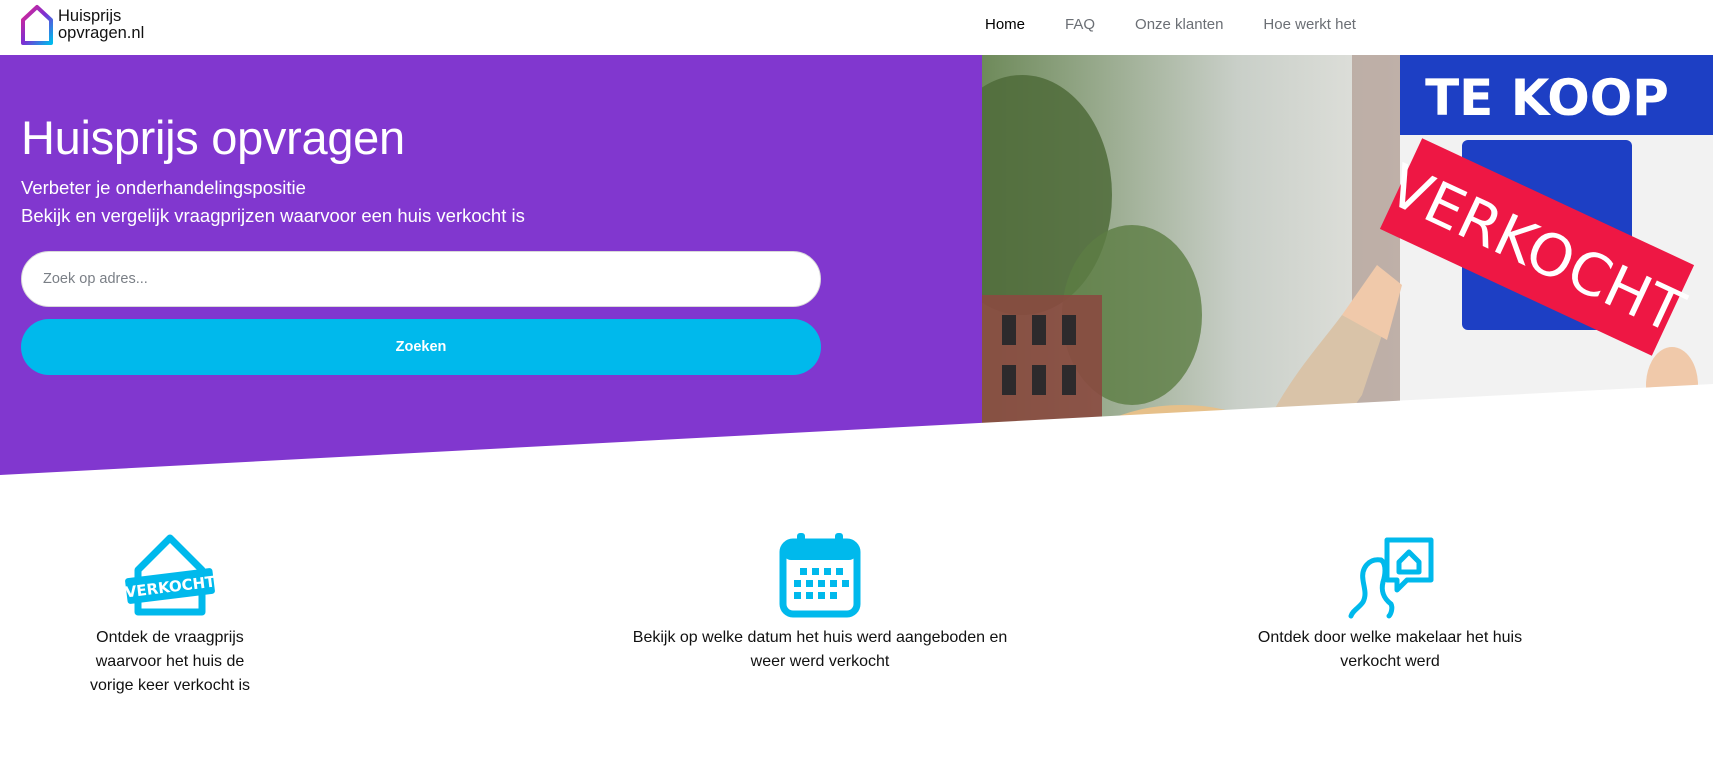  What do you see at coordinates (1080, 24) in the screenshot?
I see `nav-faq: FAQ` at bounding box center [1080, 24].